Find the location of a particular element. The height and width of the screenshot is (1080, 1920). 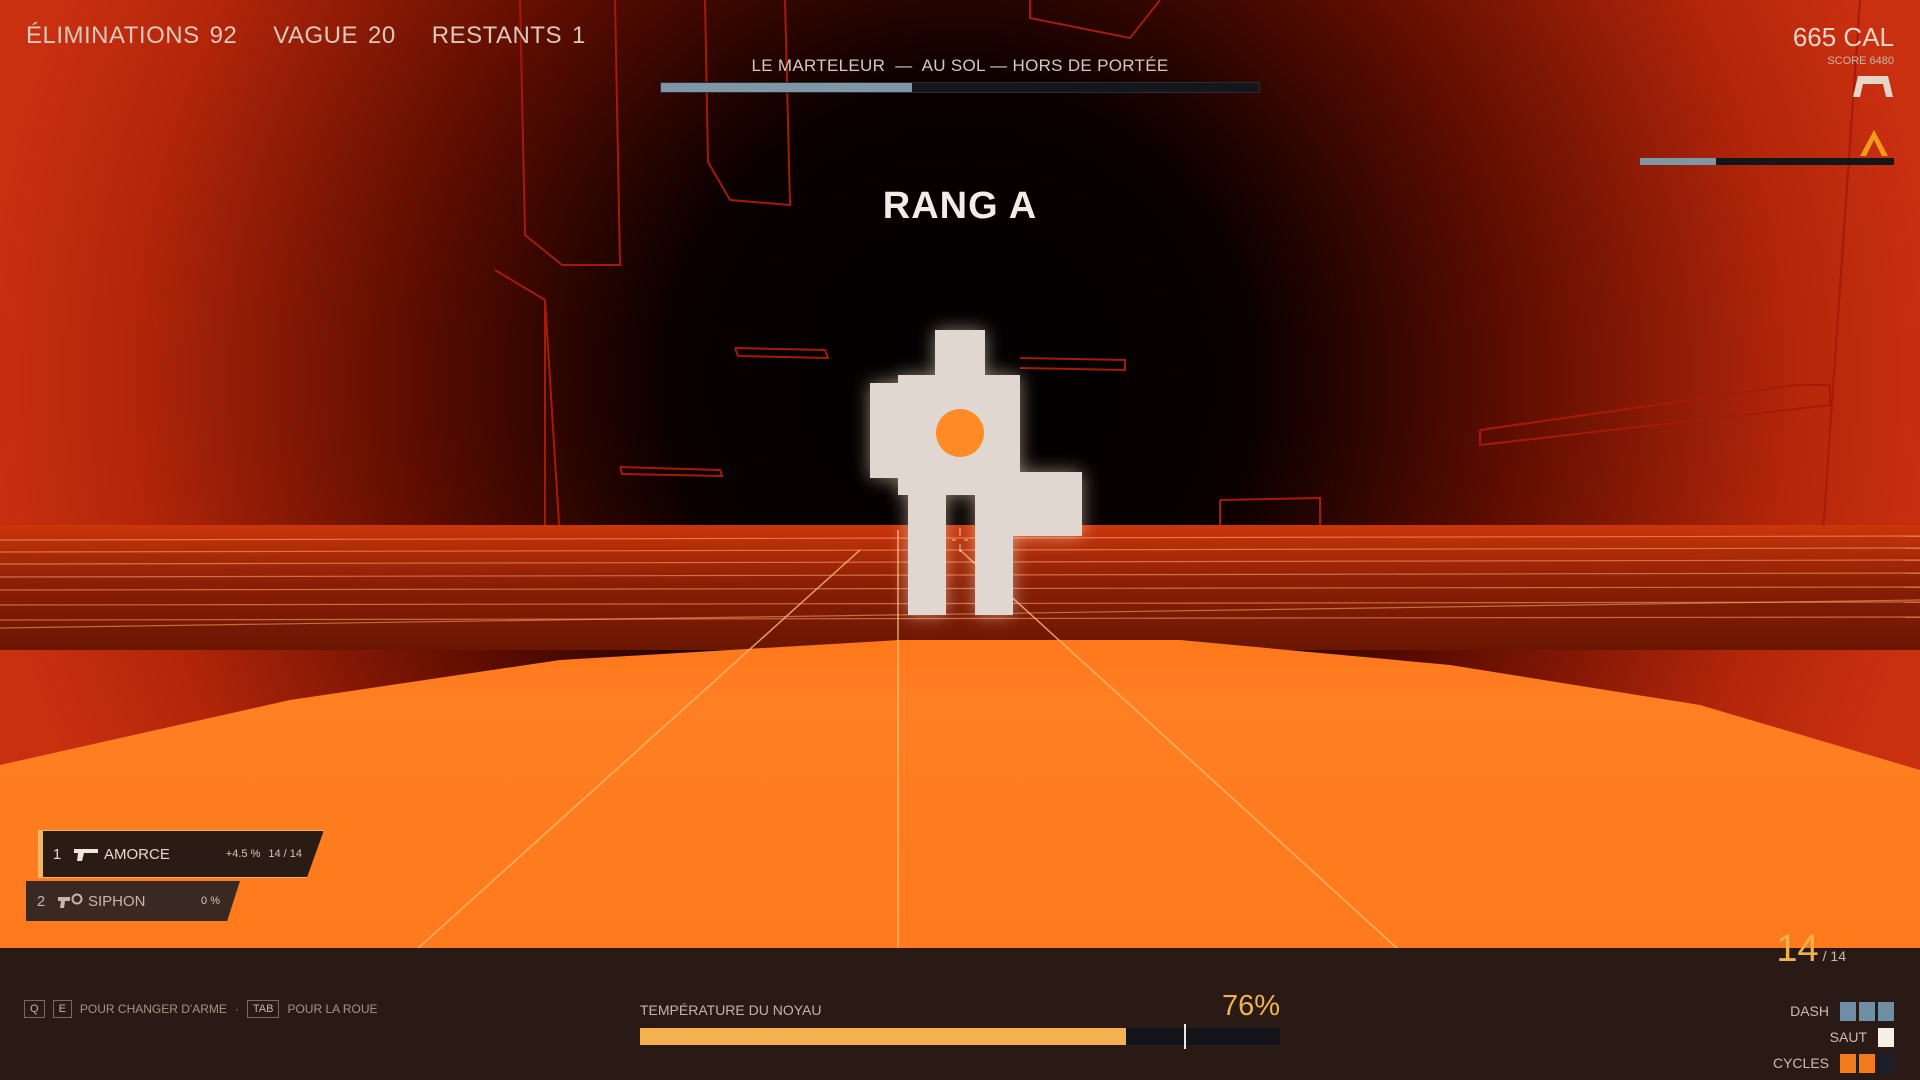

core-temperature-label: TEMPÉRATURE DU NOYAU is located at coordinates (731, 1010).